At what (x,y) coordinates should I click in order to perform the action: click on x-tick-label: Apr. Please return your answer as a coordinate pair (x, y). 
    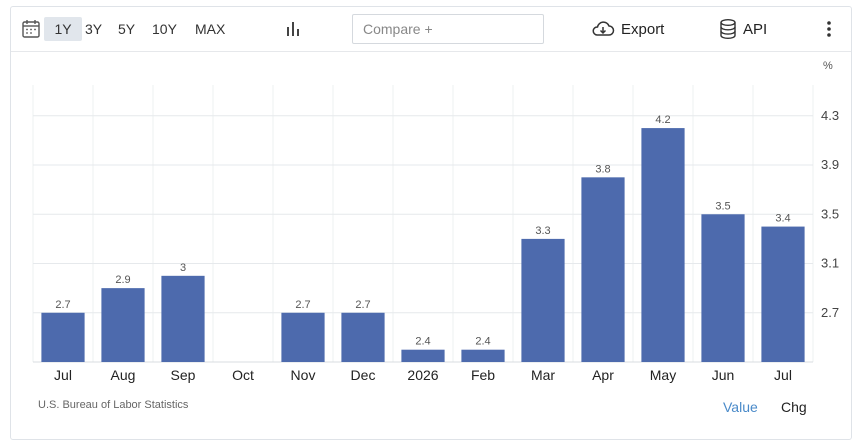
    Looking at the image, I should click on (603, 375).